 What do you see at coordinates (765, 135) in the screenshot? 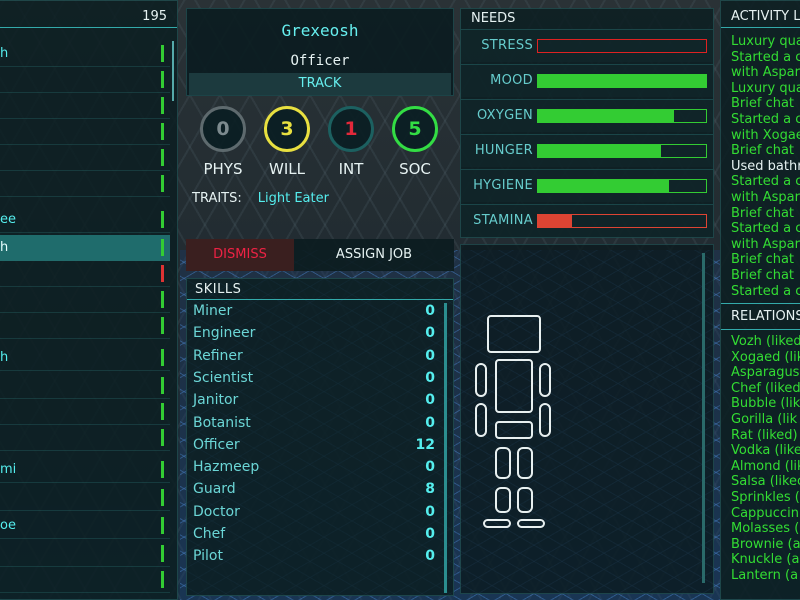
I see `activity-log-entry: with Xogae` at bounding box center [765, 135].